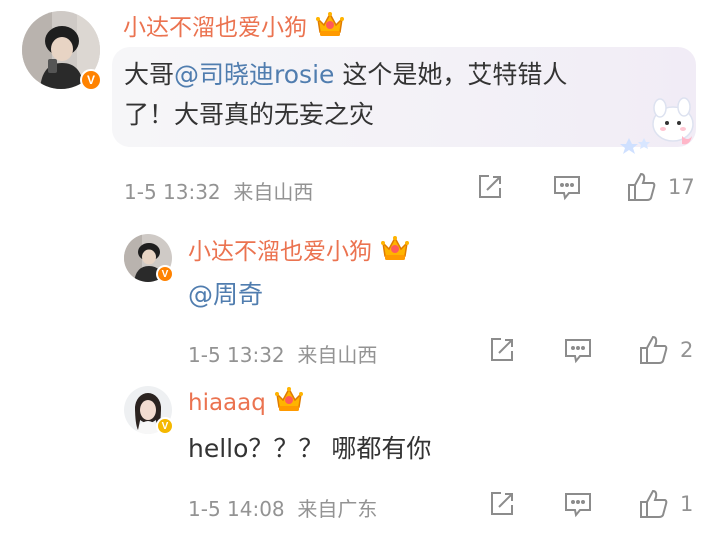  Describe the element at coordinates (62, 51) in the screenshot. I see `avatar: V` at that location.